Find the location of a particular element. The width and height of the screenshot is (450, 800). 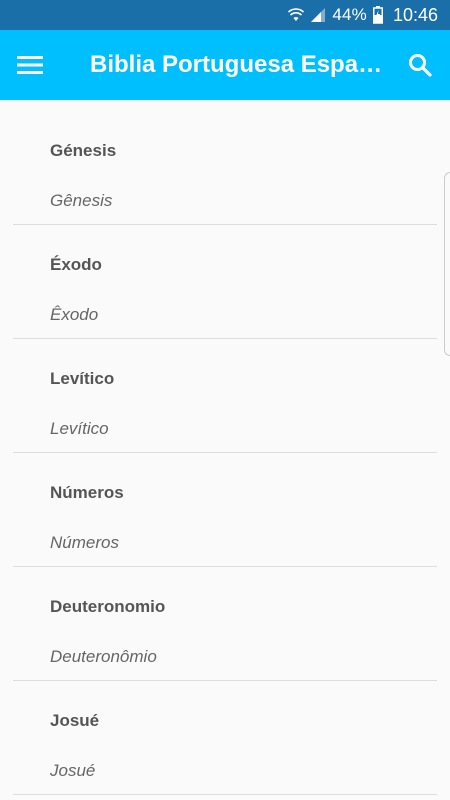

app-title: Biblia Portuguesa Español is located at coordinates (240, 64).